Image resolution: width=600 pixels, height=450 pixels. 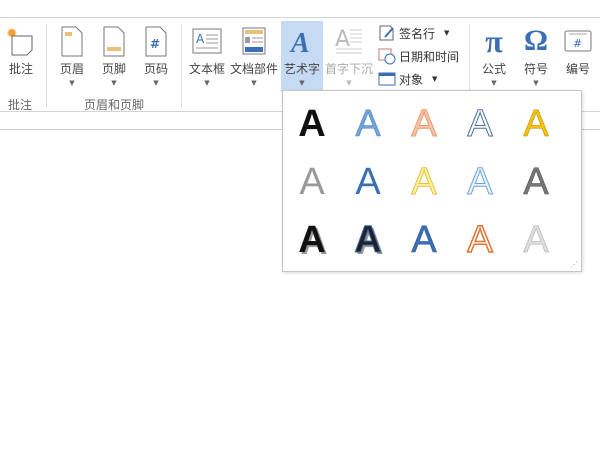 I want to click on header-label: 页眉, so click(x=71, y=69).